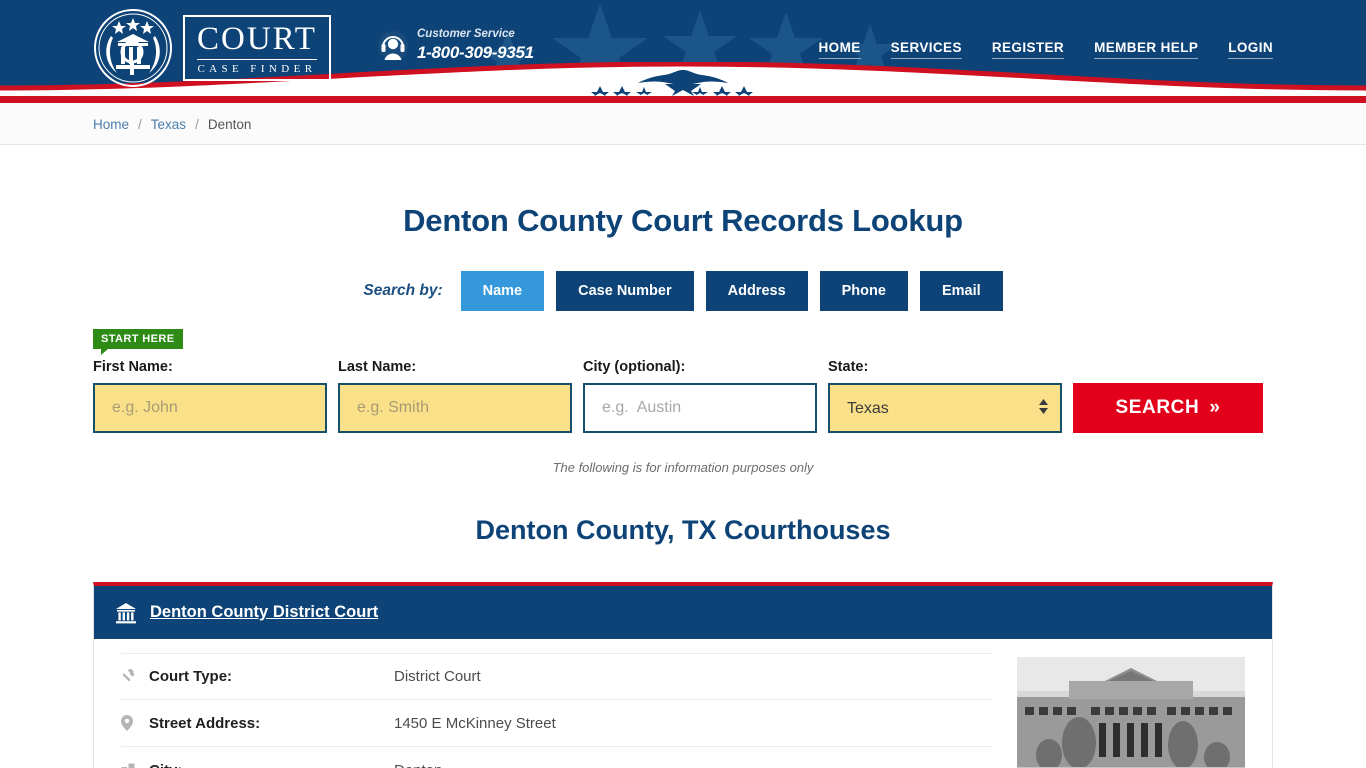 Image resolution: width=1366 pixels, height=768 pixels. I want to click on city-label: City (optional):, so click(634, 367).